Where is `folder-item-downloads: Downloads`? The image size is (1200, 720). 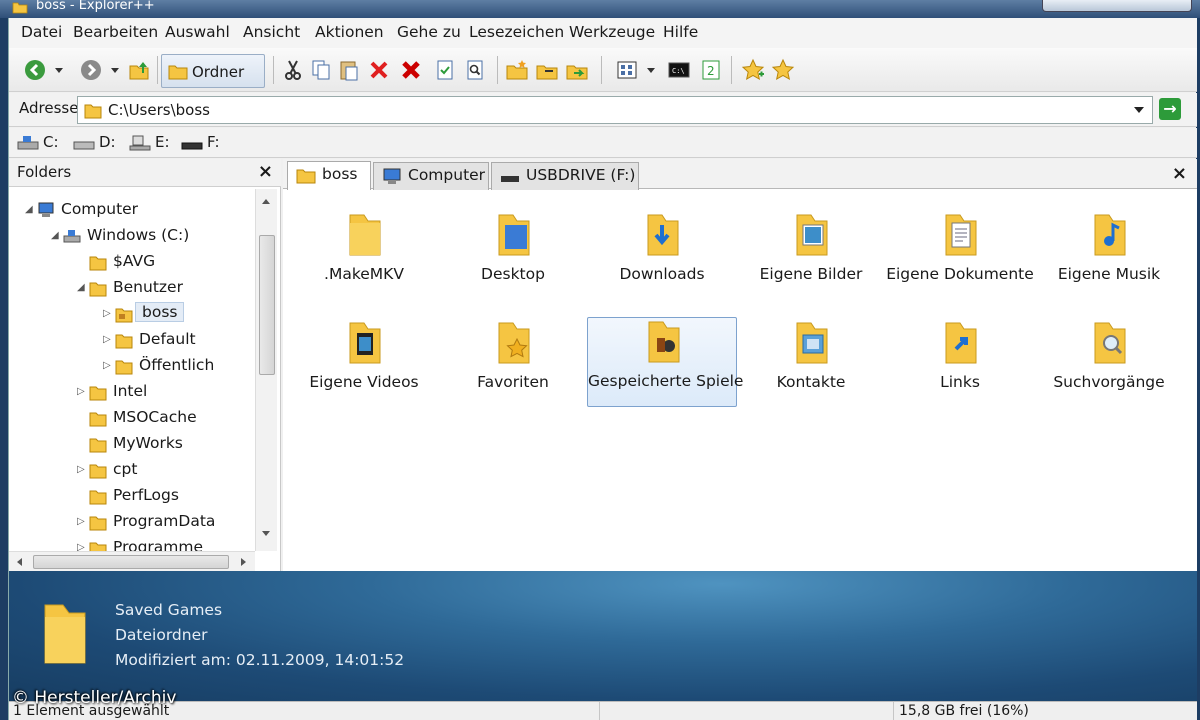 folder-item-downloads: Downloads is located at coordinates (662, 256).